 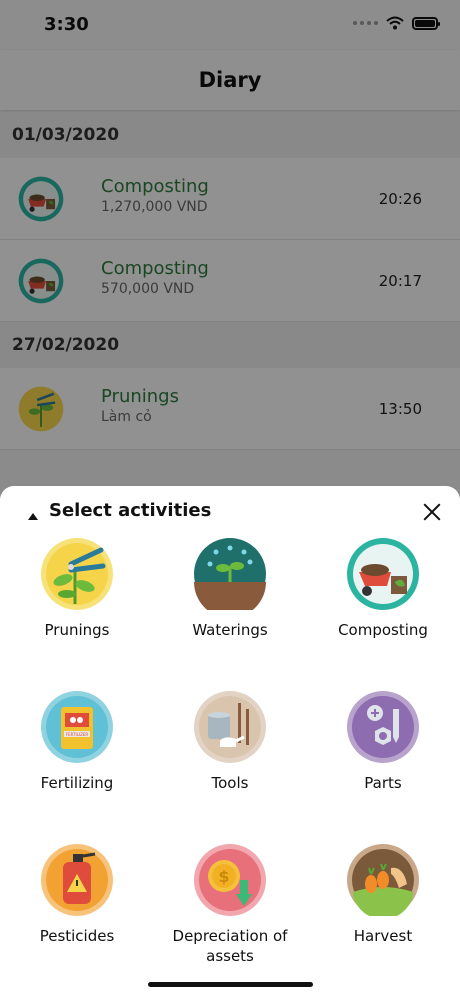 What do you see at coordinates (24, 516) in the screenshot?
I see `collapse-button` at bounding box center [24, 516].